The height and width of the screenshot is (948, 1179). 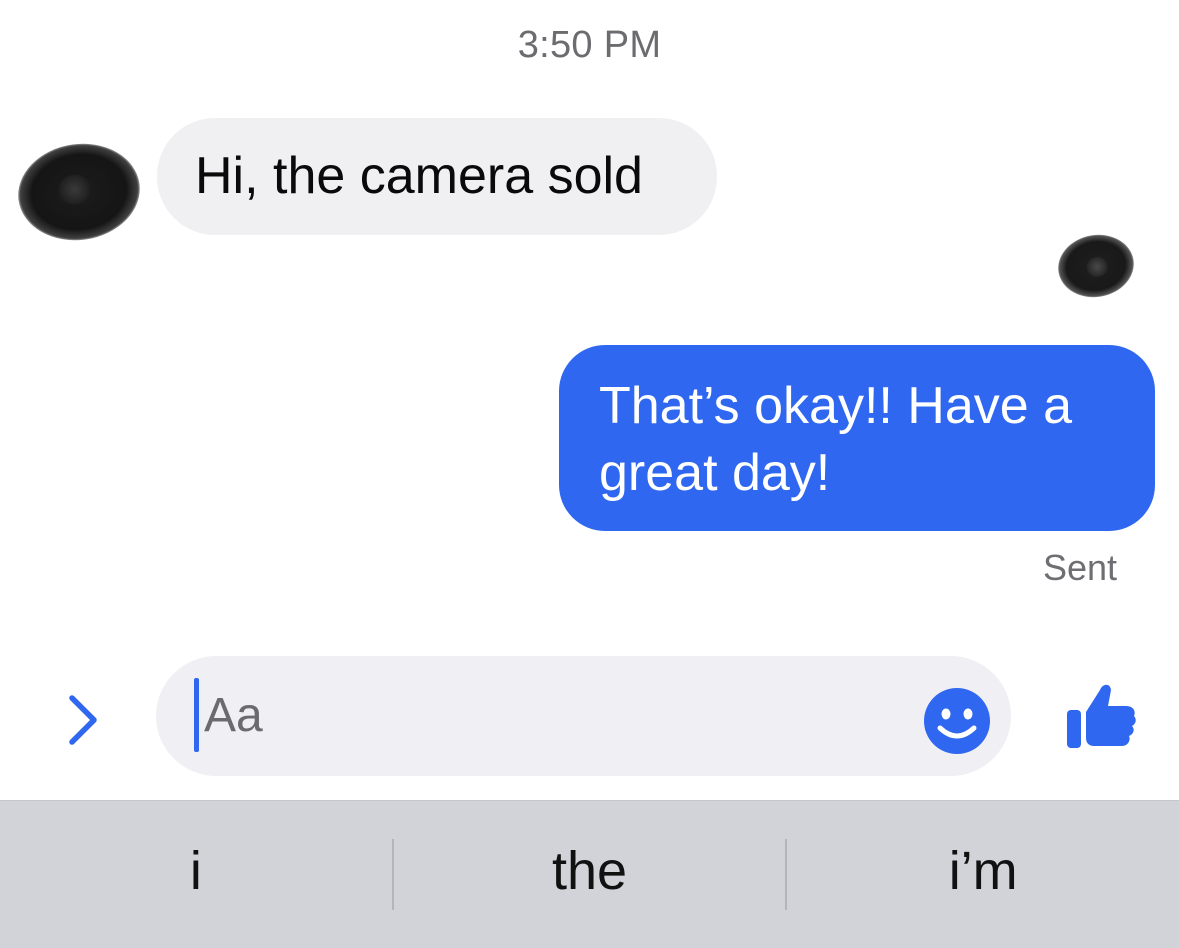 I want to click on emoji-button, so click(x=957, y=721).